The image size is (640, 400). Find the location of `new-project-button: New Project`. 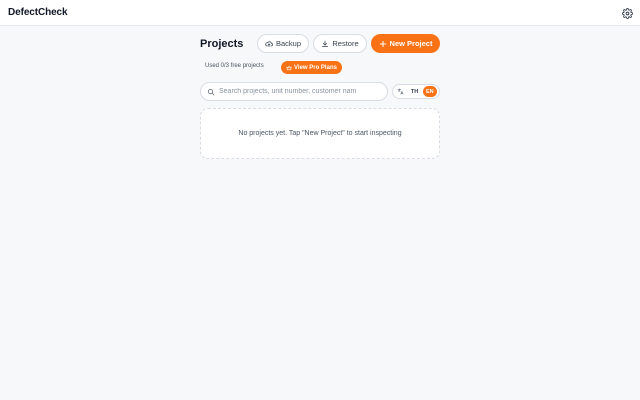

new-project-button: New Project is located at coordinates (405, 43).